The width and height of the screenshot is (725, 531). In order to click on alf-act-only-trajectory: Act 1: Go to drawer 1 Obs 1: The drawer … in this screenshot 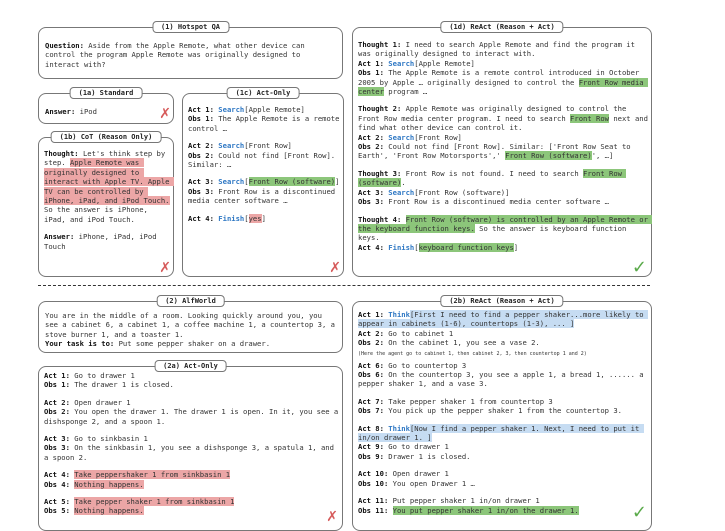, I will do `click(193, 443)`.